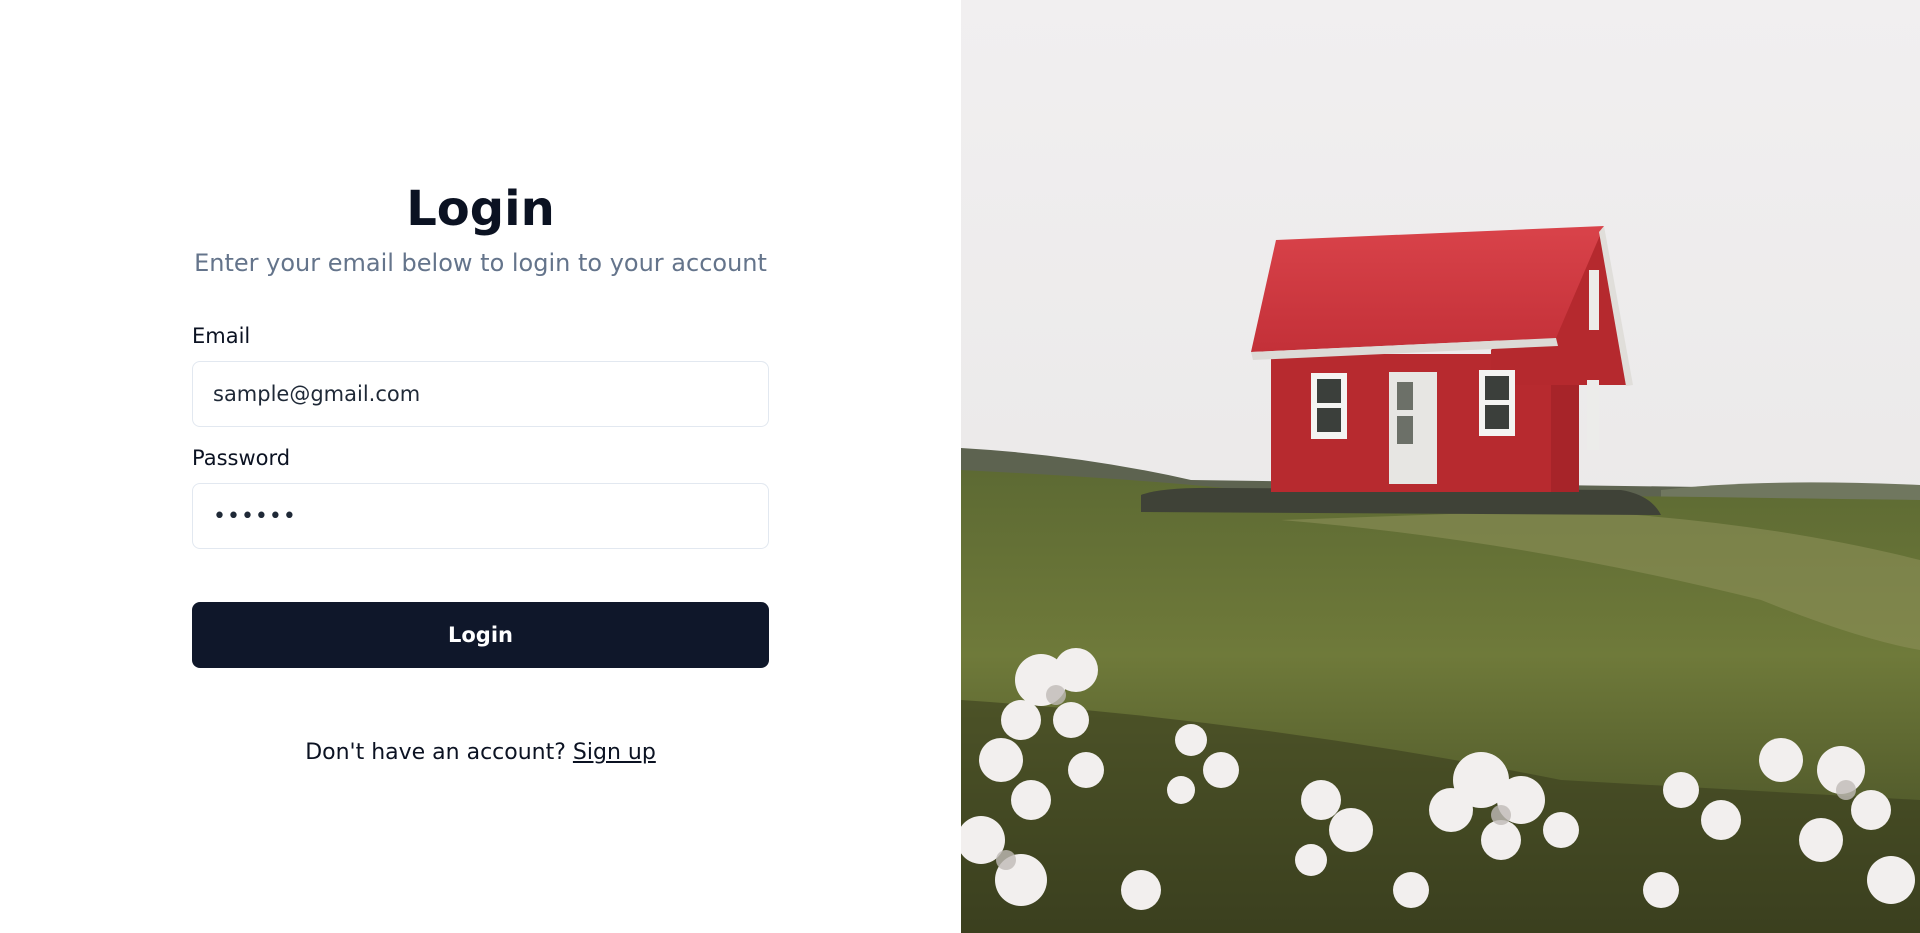 The width and height of the screenshot is (1920, 933). Describe the element at coordinates (480, 516) in the screenshot. I see `password-field` at that location.